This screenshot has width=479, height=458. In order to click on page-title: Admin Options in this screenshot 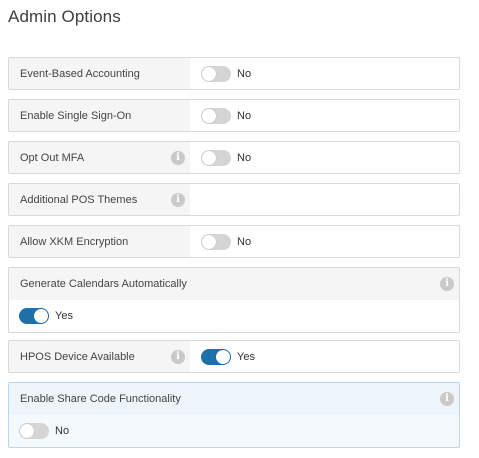, I will do `click(64, 16)`.